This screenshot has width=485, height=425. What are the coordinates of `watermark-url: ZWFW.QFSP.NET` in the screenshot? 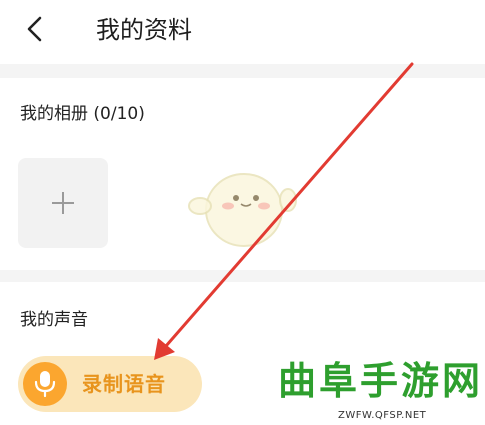 It's located at (382, 415).